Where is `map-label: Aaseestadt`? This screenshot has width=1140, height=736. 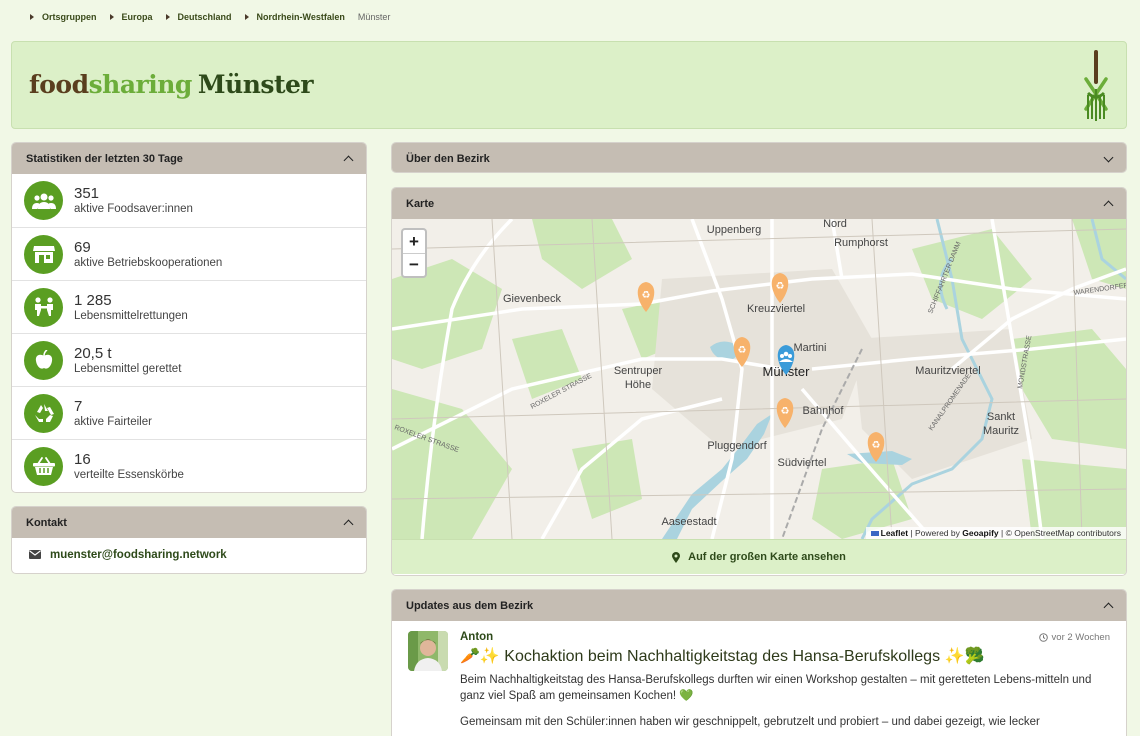
map-label: Aaseestadt is located at coordinates (688, 522).